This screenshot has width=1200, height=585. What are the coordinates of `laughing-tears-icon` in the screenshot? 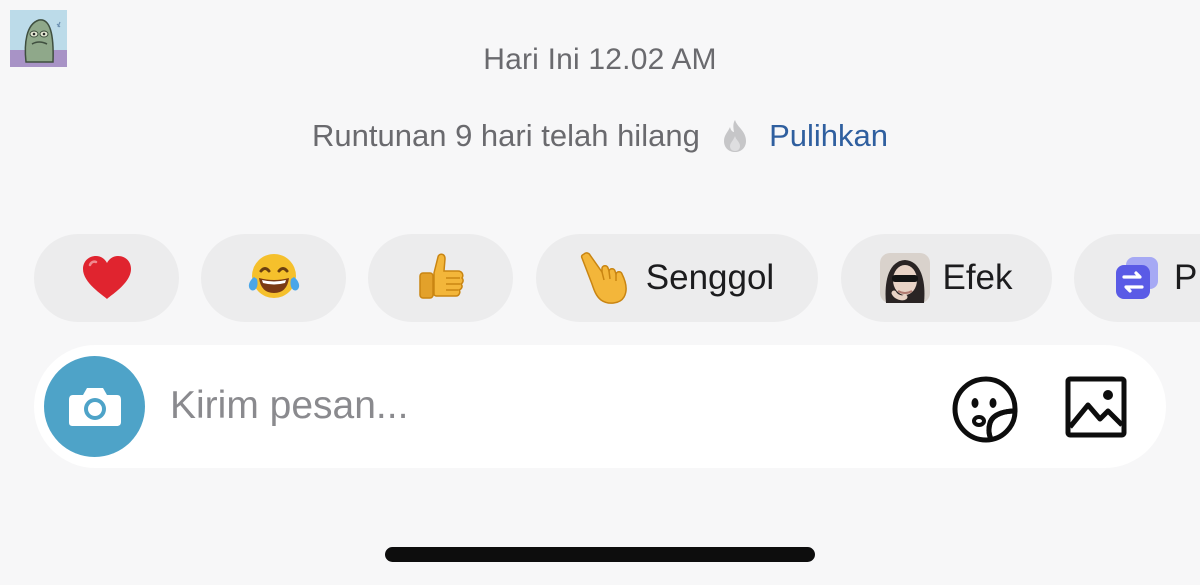 It's located at (273, 276).